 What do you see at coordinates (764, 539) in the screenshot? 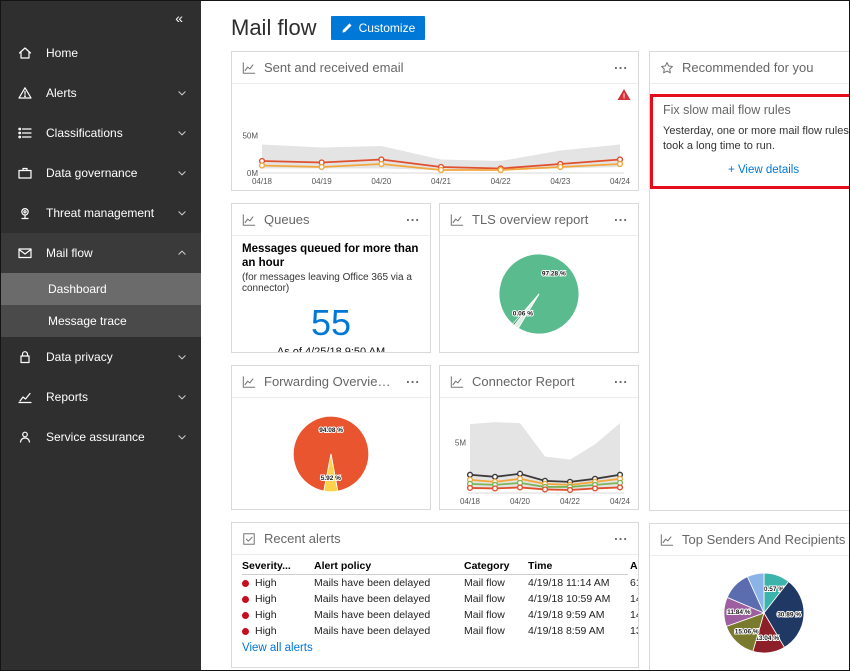
I see `card-title: Top Senders And Recipients` at bounding box center [764, 539].